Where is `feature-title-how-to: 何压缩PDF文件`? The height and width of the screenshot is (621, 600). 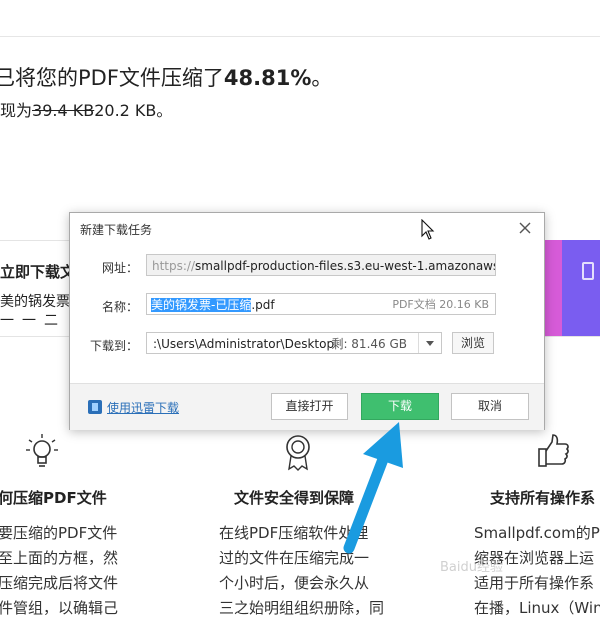
feature-title-how-to: 何压缩PDF文件 is located at coordinates (53, 498).